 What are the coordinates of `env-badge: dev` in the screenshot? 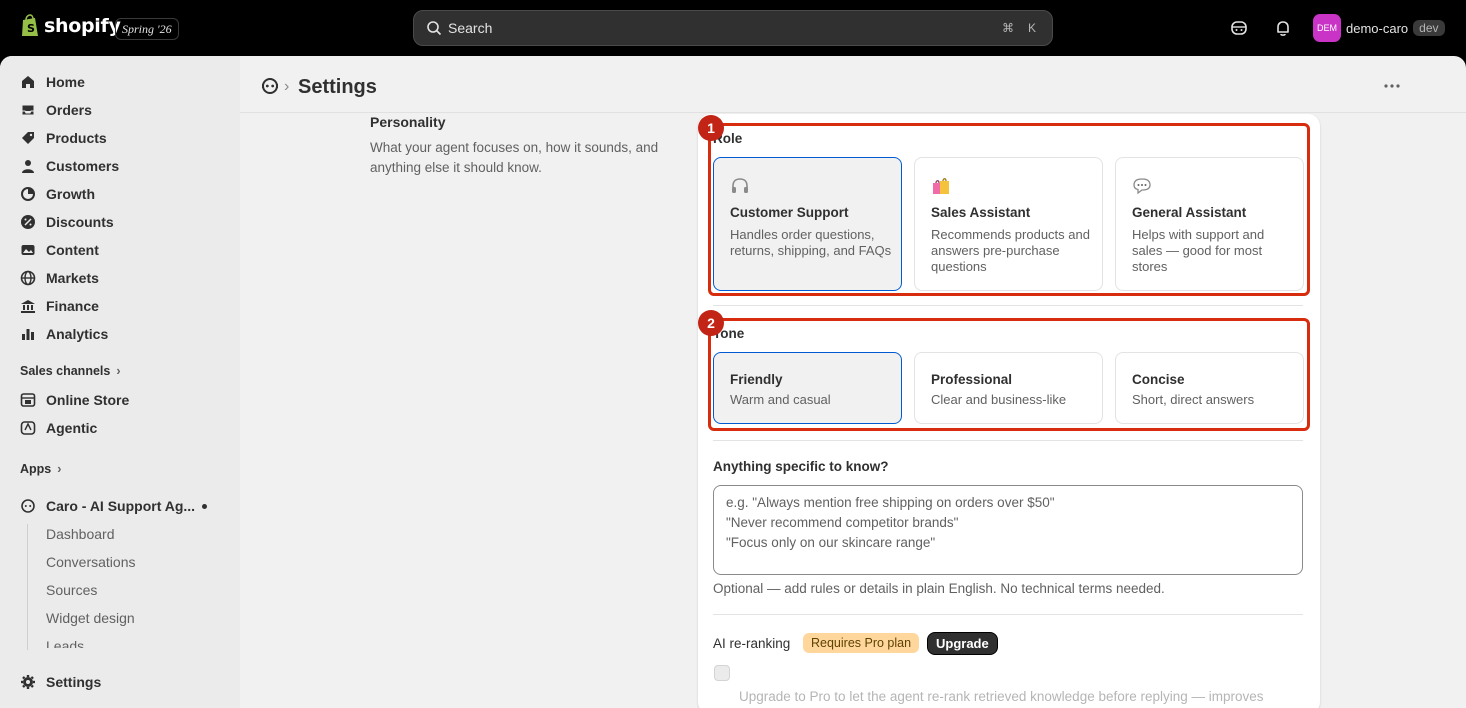 It's located at (1429, 28).